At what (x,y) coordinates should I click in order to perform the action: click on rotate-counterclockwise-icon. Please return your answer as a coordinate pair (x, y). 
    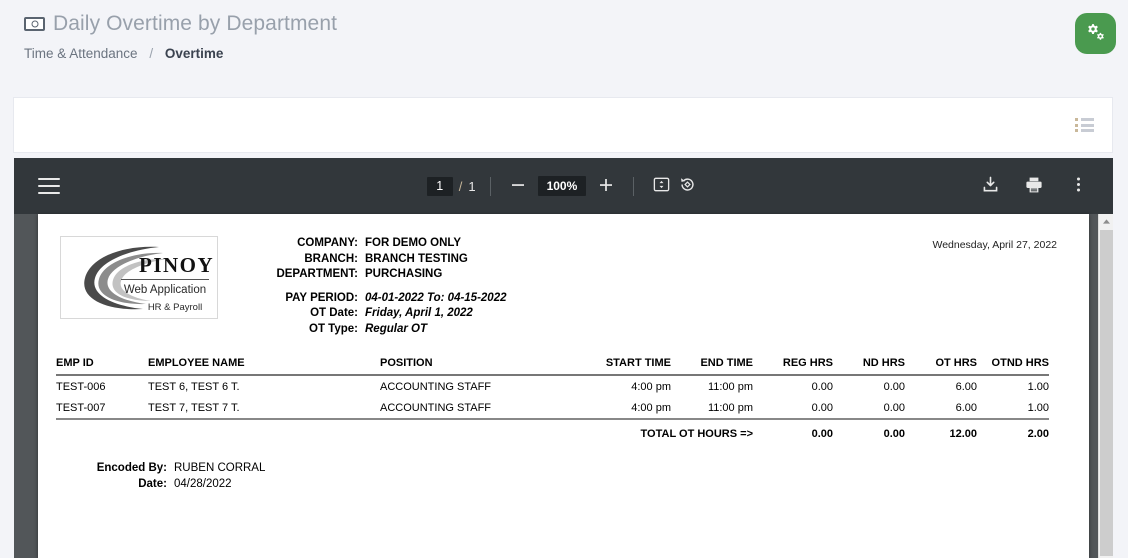
    Looking at the image, I should click on (687, 186).